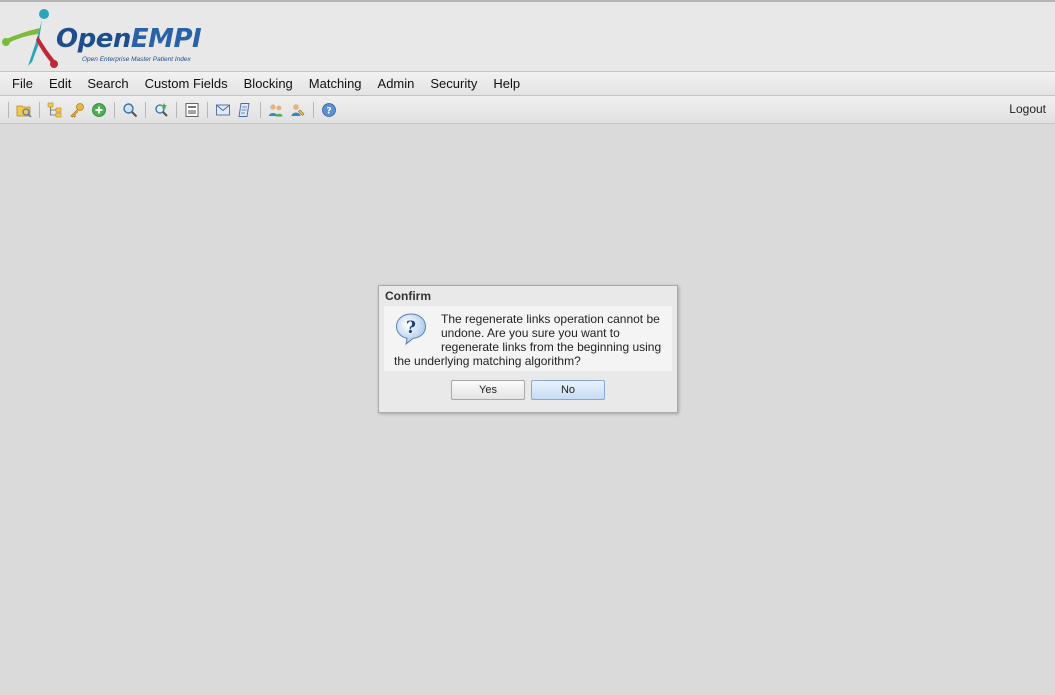  I want to click on menu-custom-fields: Custom Fields, so click(186, 84).